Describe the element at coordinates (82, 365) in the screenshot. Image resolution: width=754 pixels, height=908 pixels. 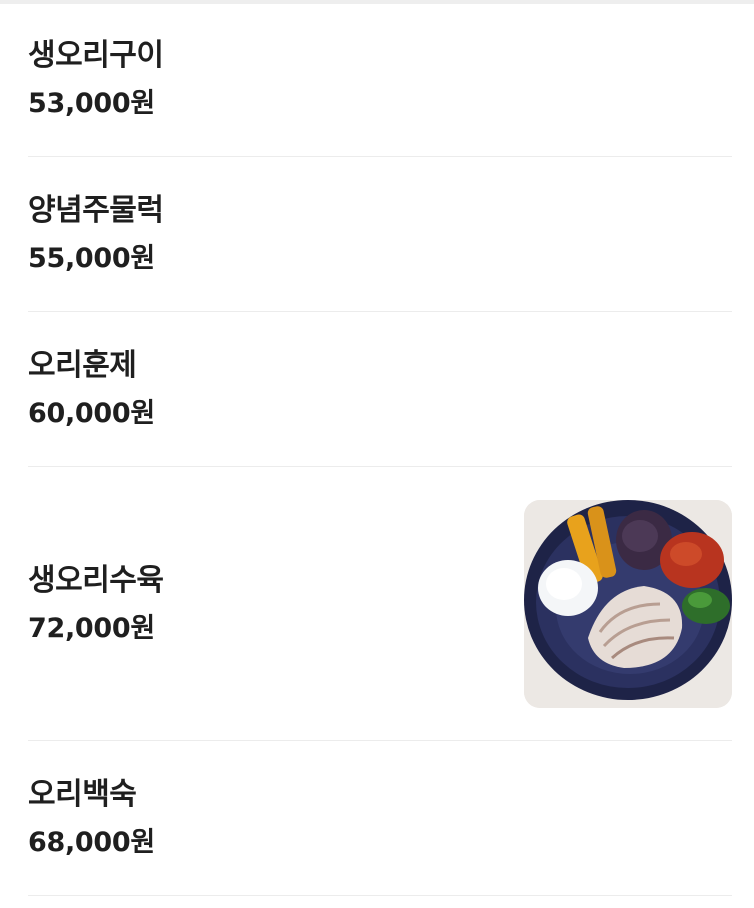
I see `menu-item-name: 오리훈제` at that location.